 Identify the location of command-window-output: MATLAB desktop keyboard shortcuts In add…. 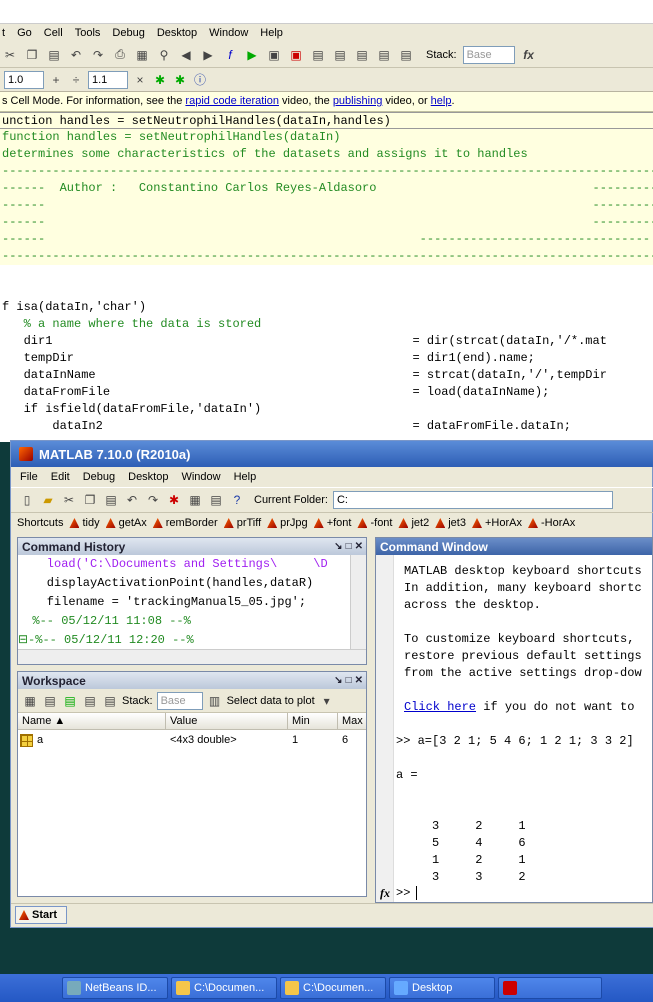
(514, 720).